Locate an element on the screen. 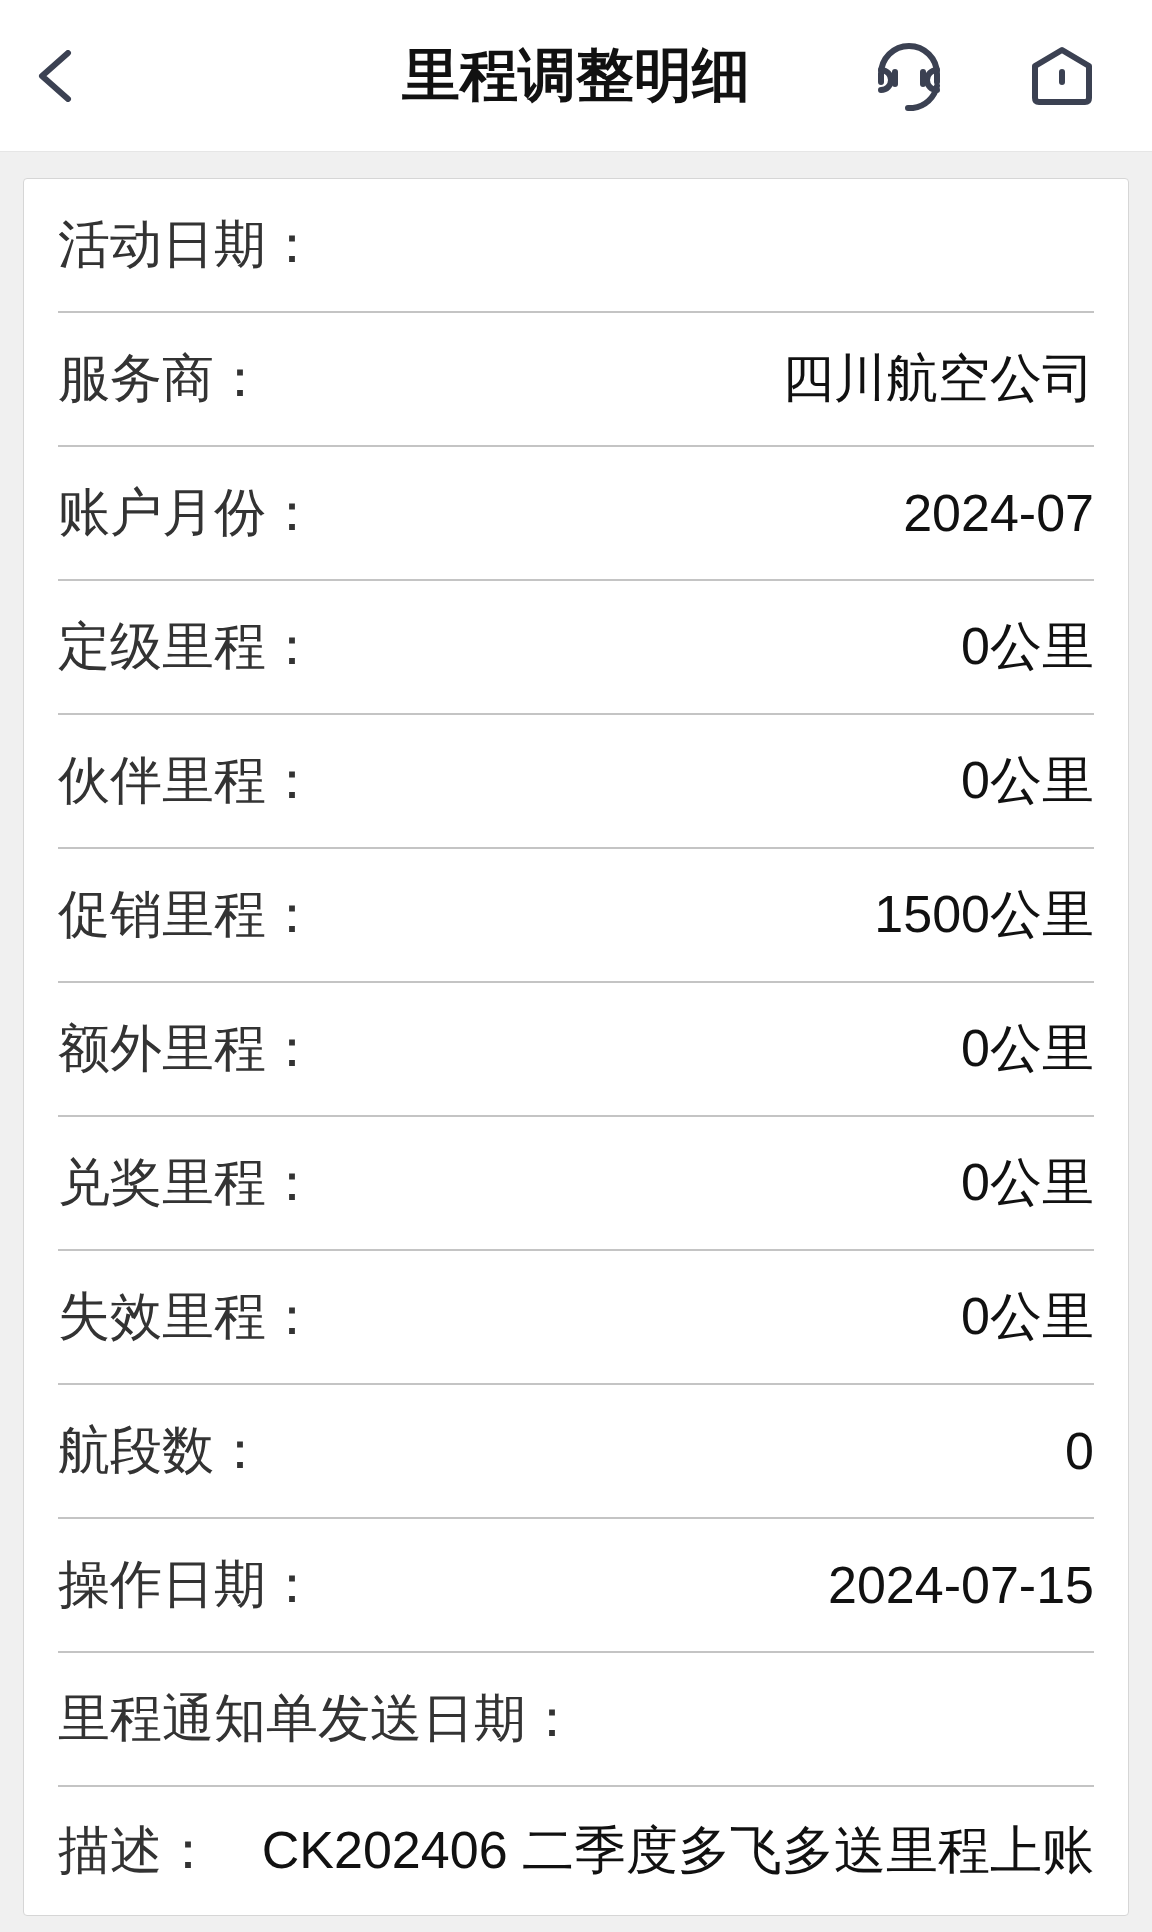 This screenshot has height=1932, width=1152. field-label: 定级里程： is located at coordinates (188, 646).